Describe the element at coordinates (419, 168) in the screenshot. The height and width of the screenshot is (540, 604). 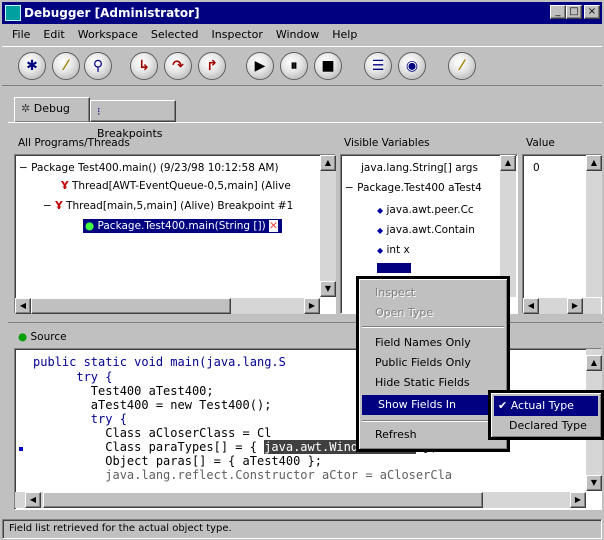
I see `variable-row: java.lang.String[] args` at that location.